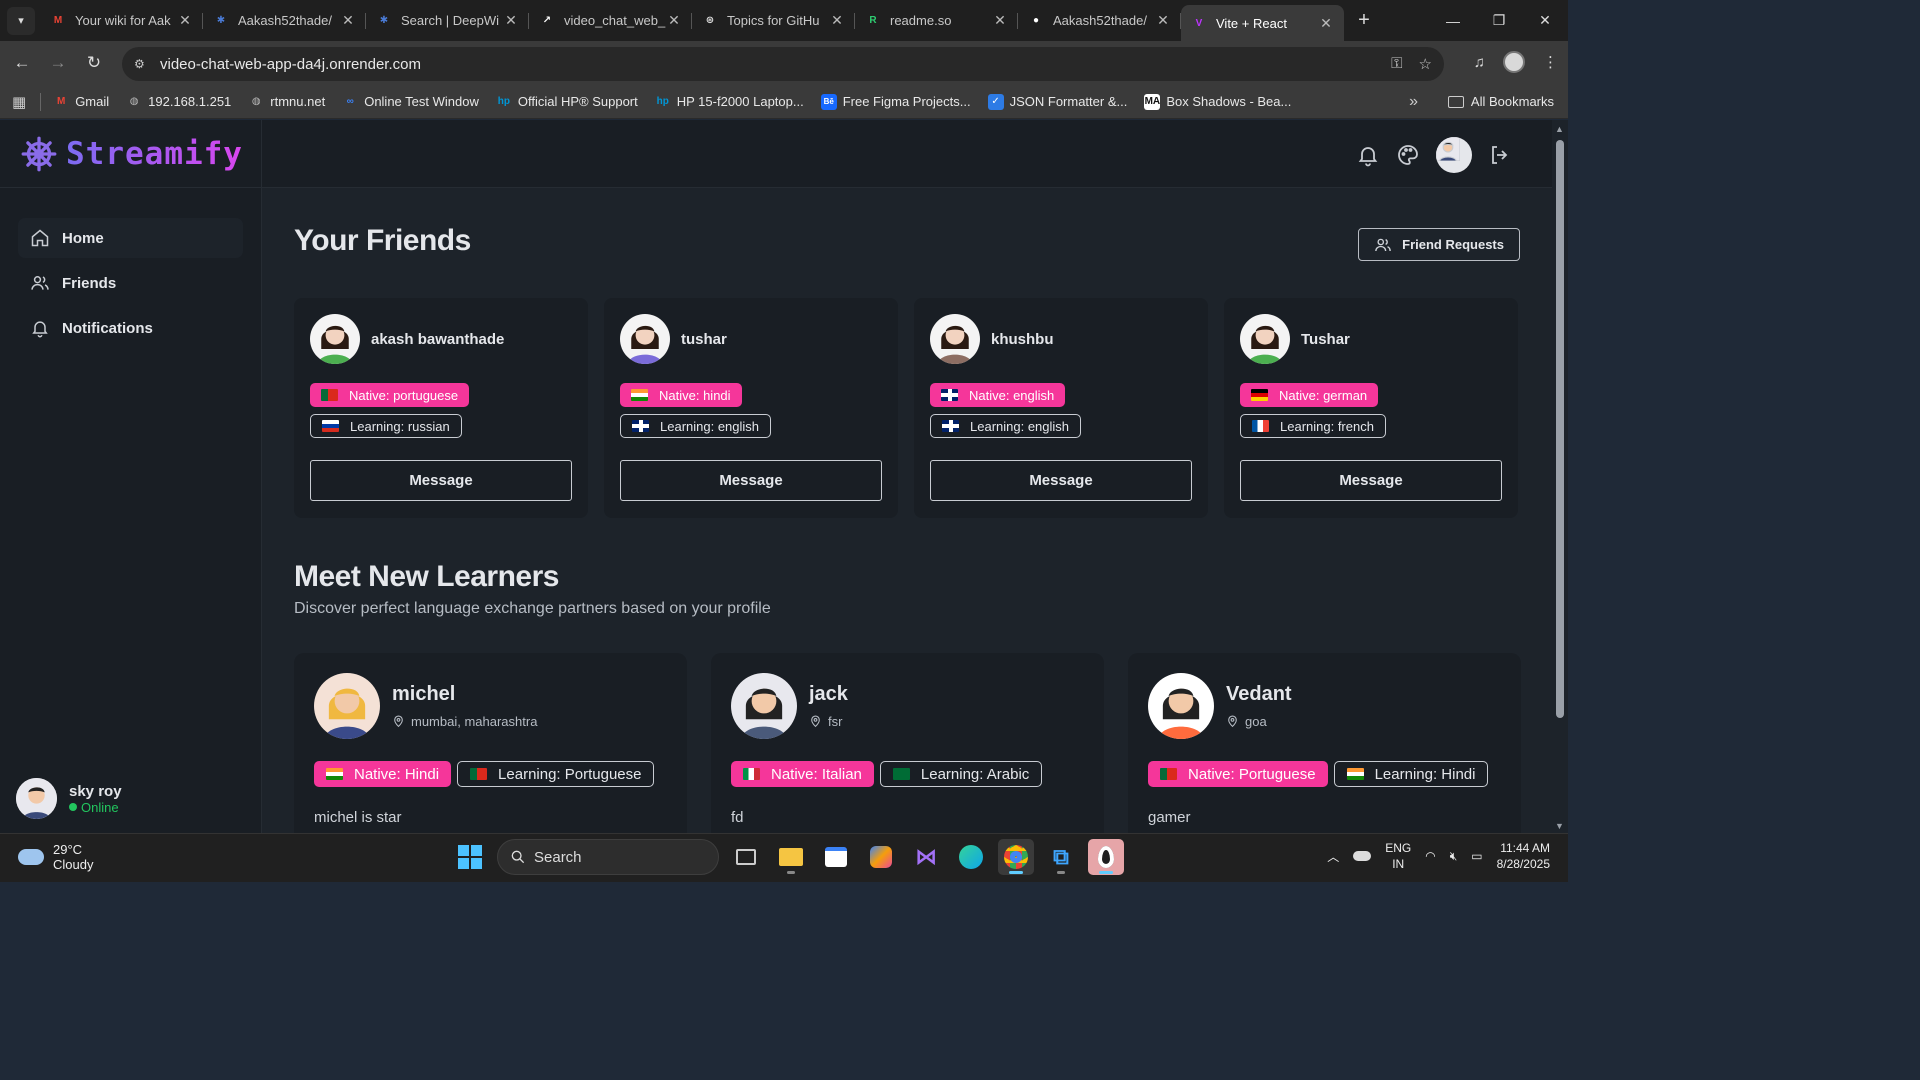 This screenshot has width=1920, height=1080. What do you see at coordinates (1500, 101) in the screenshot?
I see `all-bookmarks-button: All Bookmarks` at bounding box center [1500, 101].